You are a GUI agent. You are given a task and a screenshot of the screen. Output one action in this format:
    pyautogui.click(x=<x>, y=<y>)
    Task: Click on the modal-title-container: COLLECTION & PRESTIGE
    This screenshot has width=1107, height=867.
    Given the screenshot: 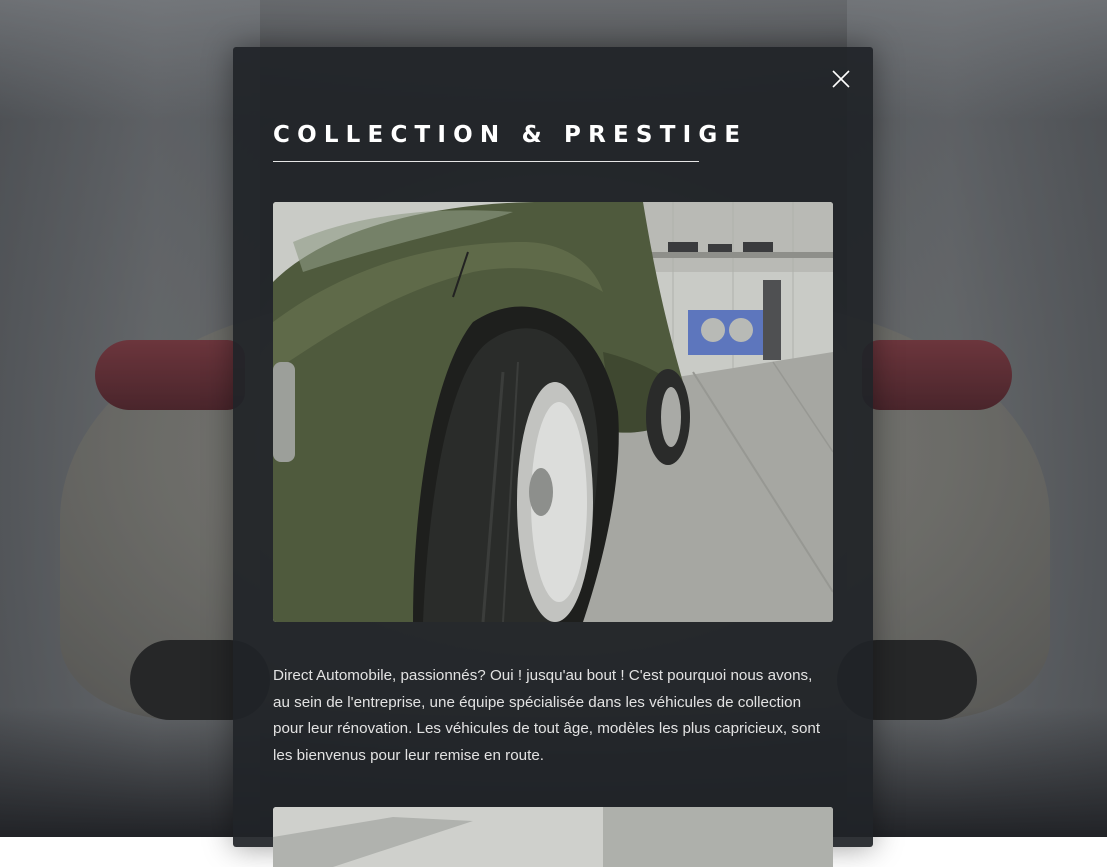 What is the action you would take?
    pyautogui.click(x=510, y=140)
    